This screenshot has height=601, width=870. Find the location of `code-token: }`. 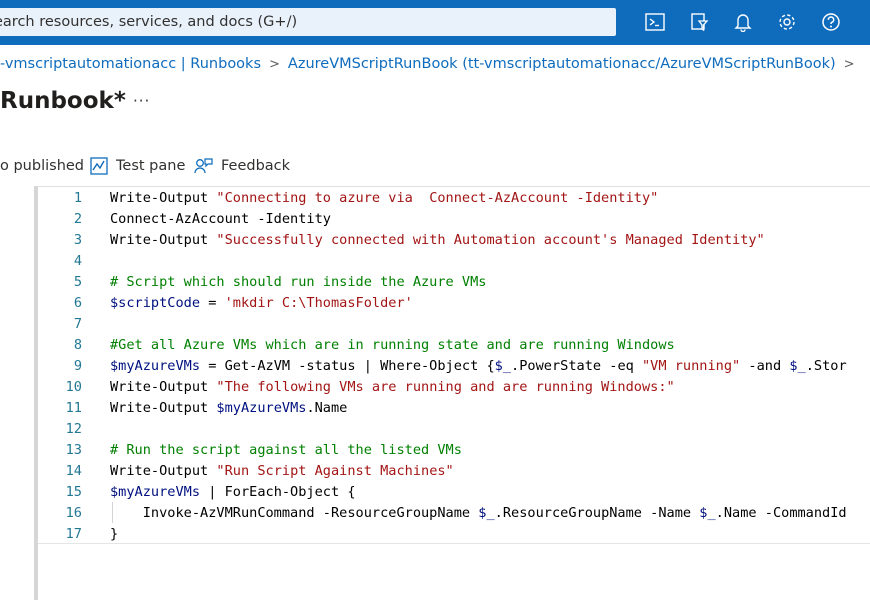

code-token: } is located at coordinates (114, 534).